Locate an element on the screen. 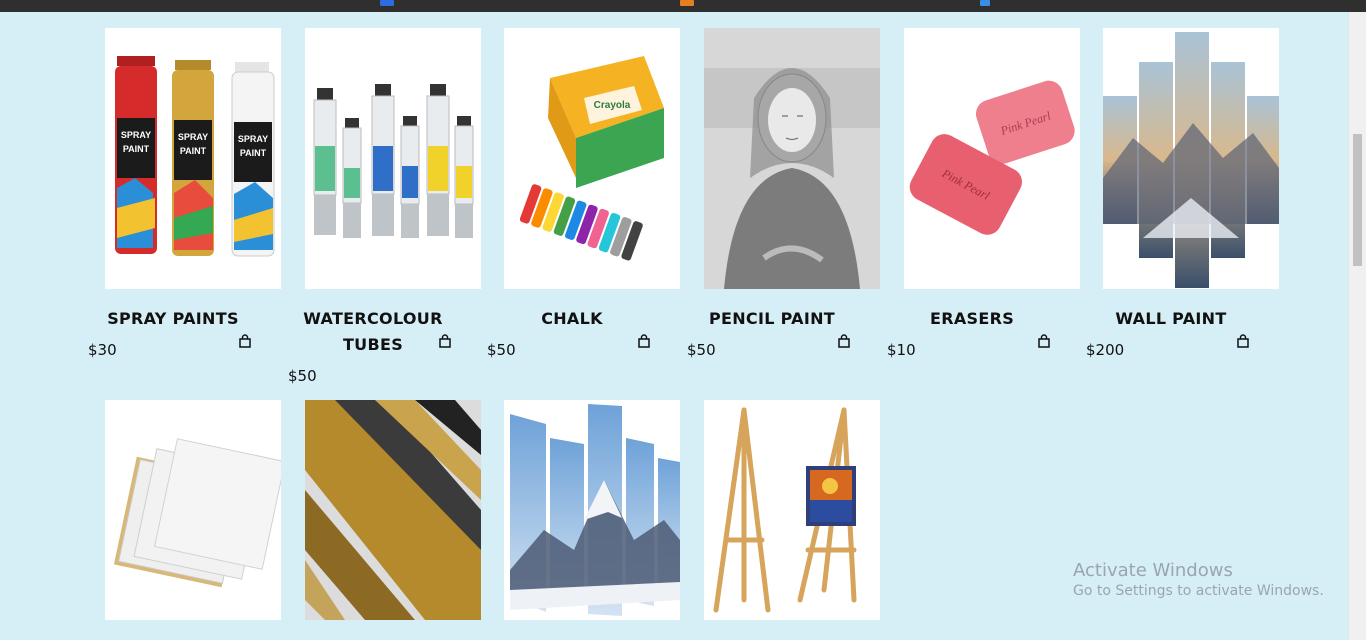  product-image-canvases is located at coordinates (193, 510).